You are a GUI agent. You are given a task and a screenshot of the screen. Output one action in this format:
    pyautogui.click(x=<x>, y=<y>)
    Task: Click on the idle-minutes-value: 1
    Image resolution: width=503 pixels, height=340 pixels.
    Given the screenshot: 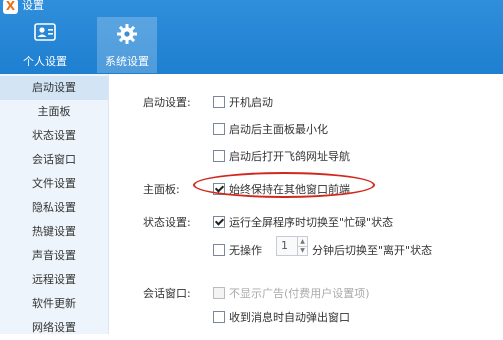 What is the action you would take?
    pyautogui.click(x=284, y=245)
    